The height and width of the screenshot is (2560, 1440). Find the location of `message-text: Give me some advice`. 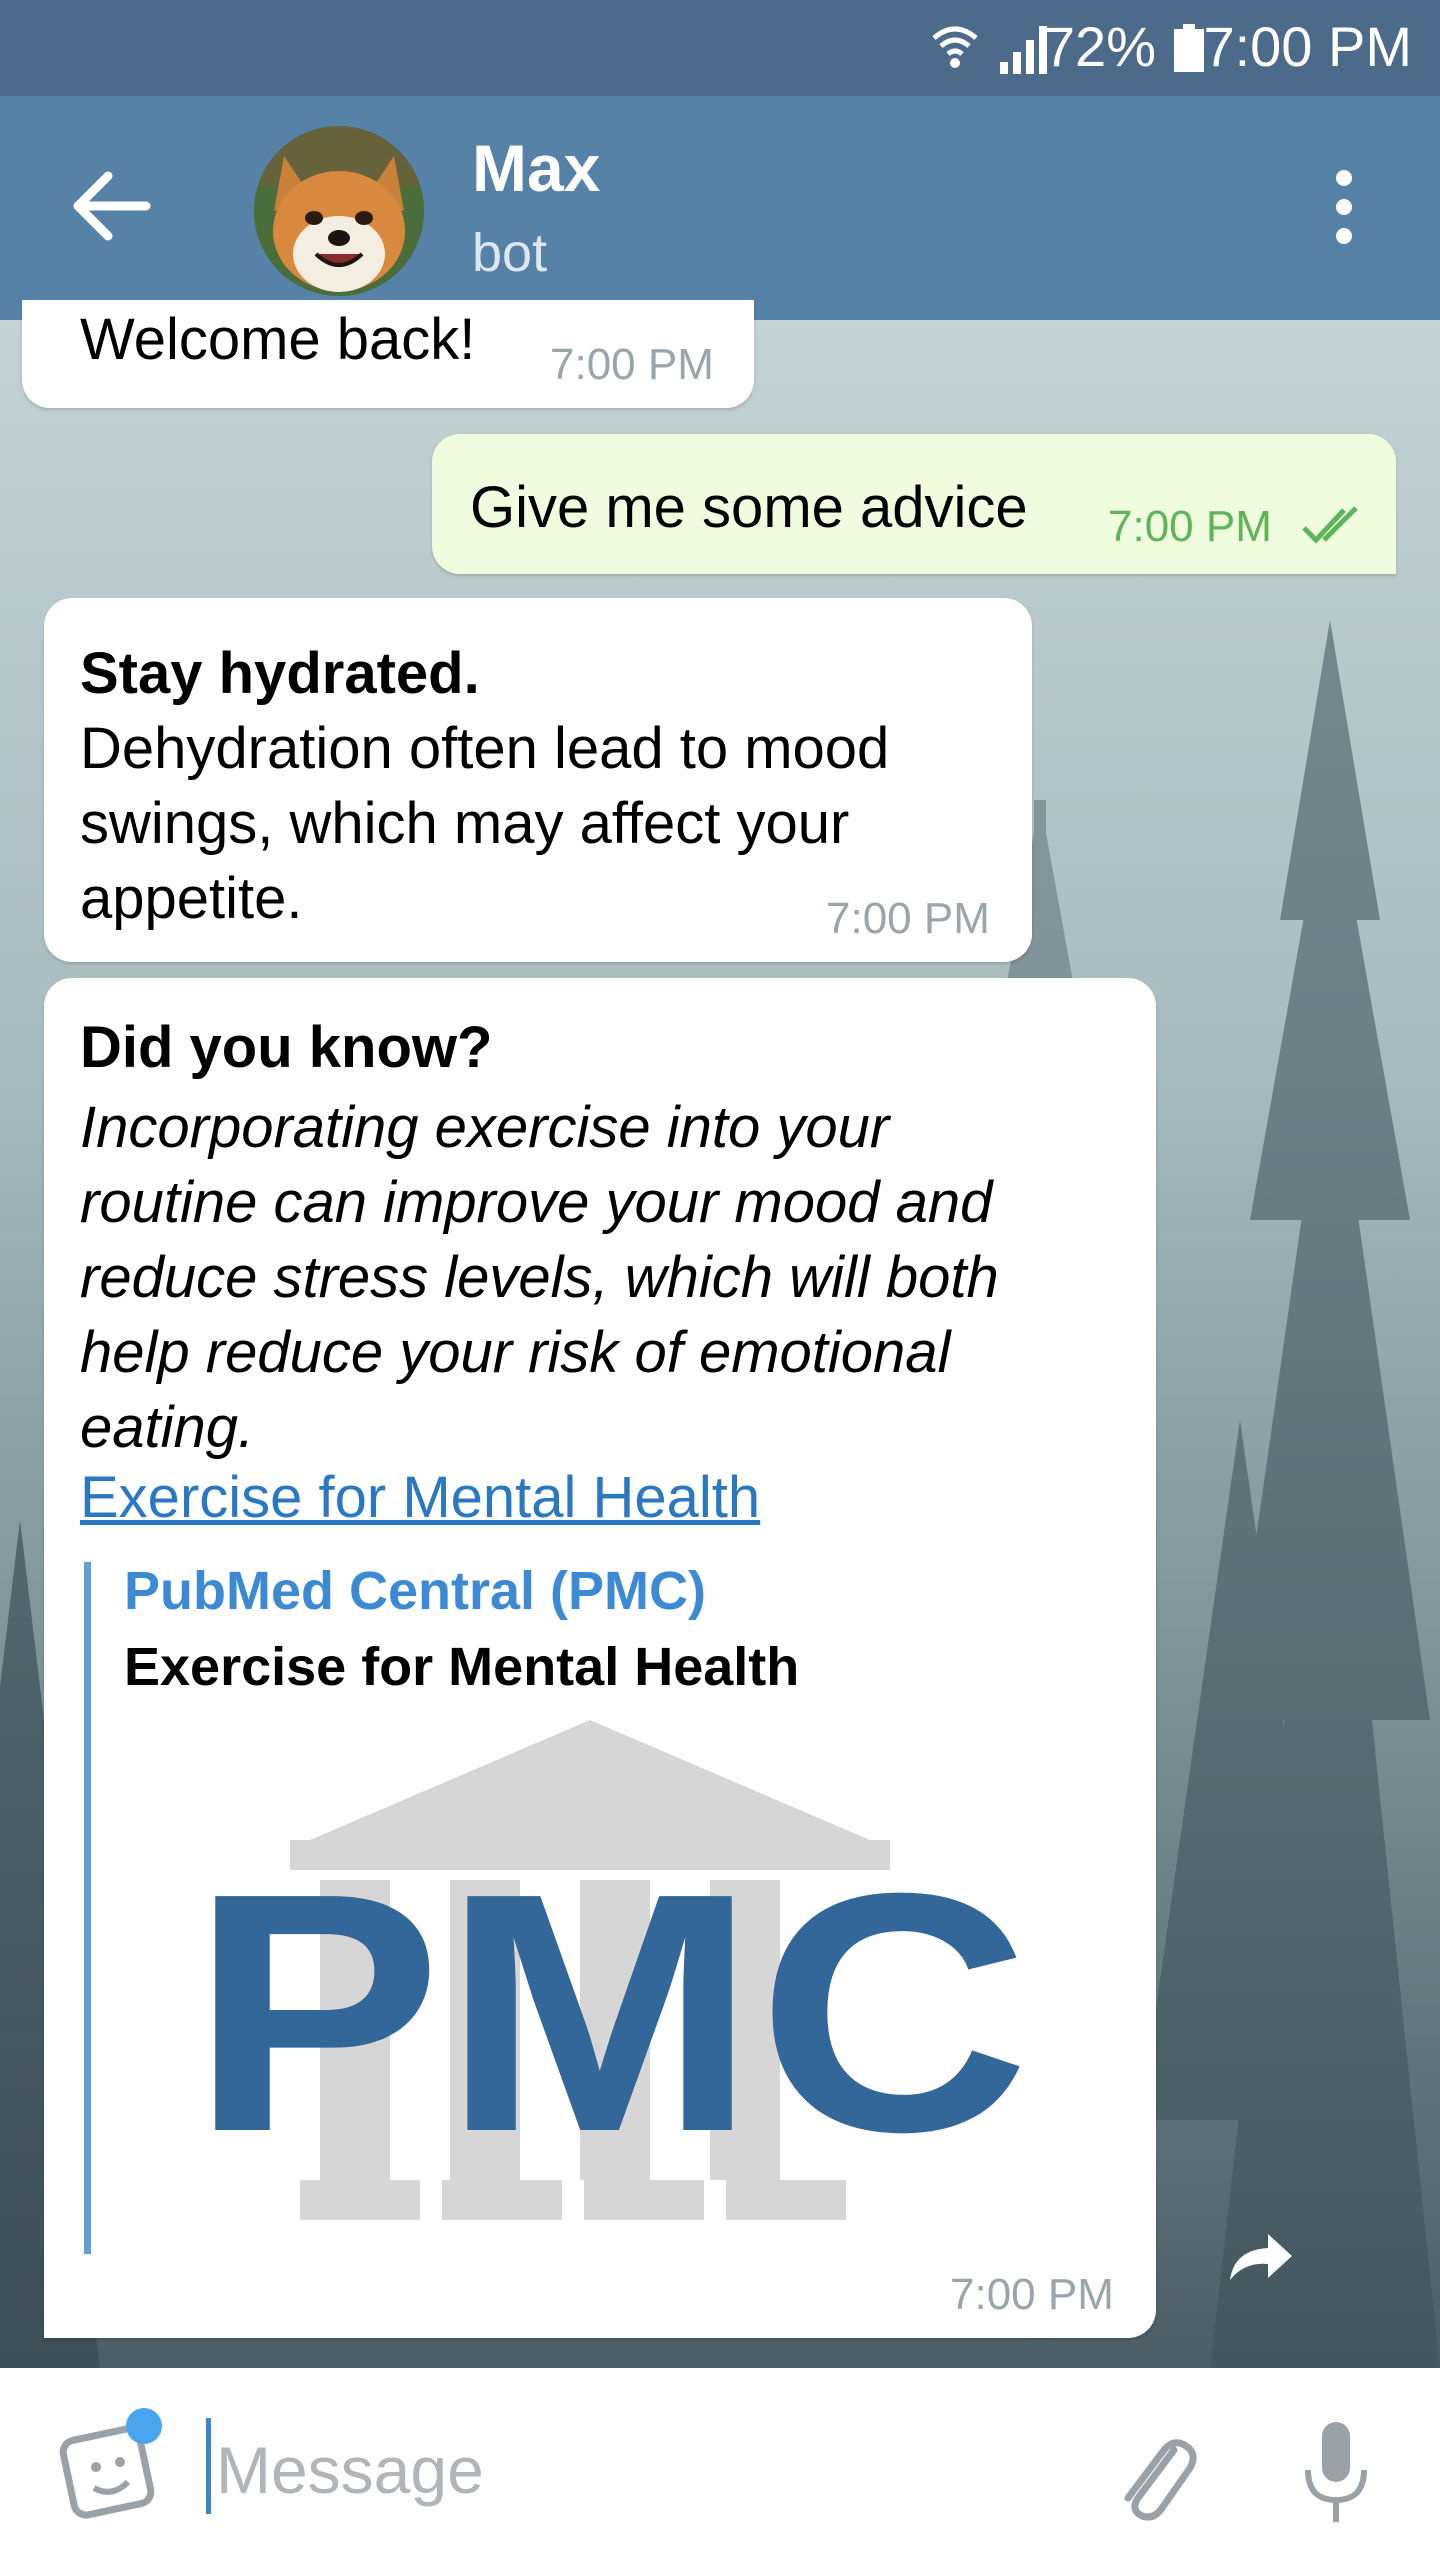

message-text: Give me some advice is located at coordinates (749, 507).